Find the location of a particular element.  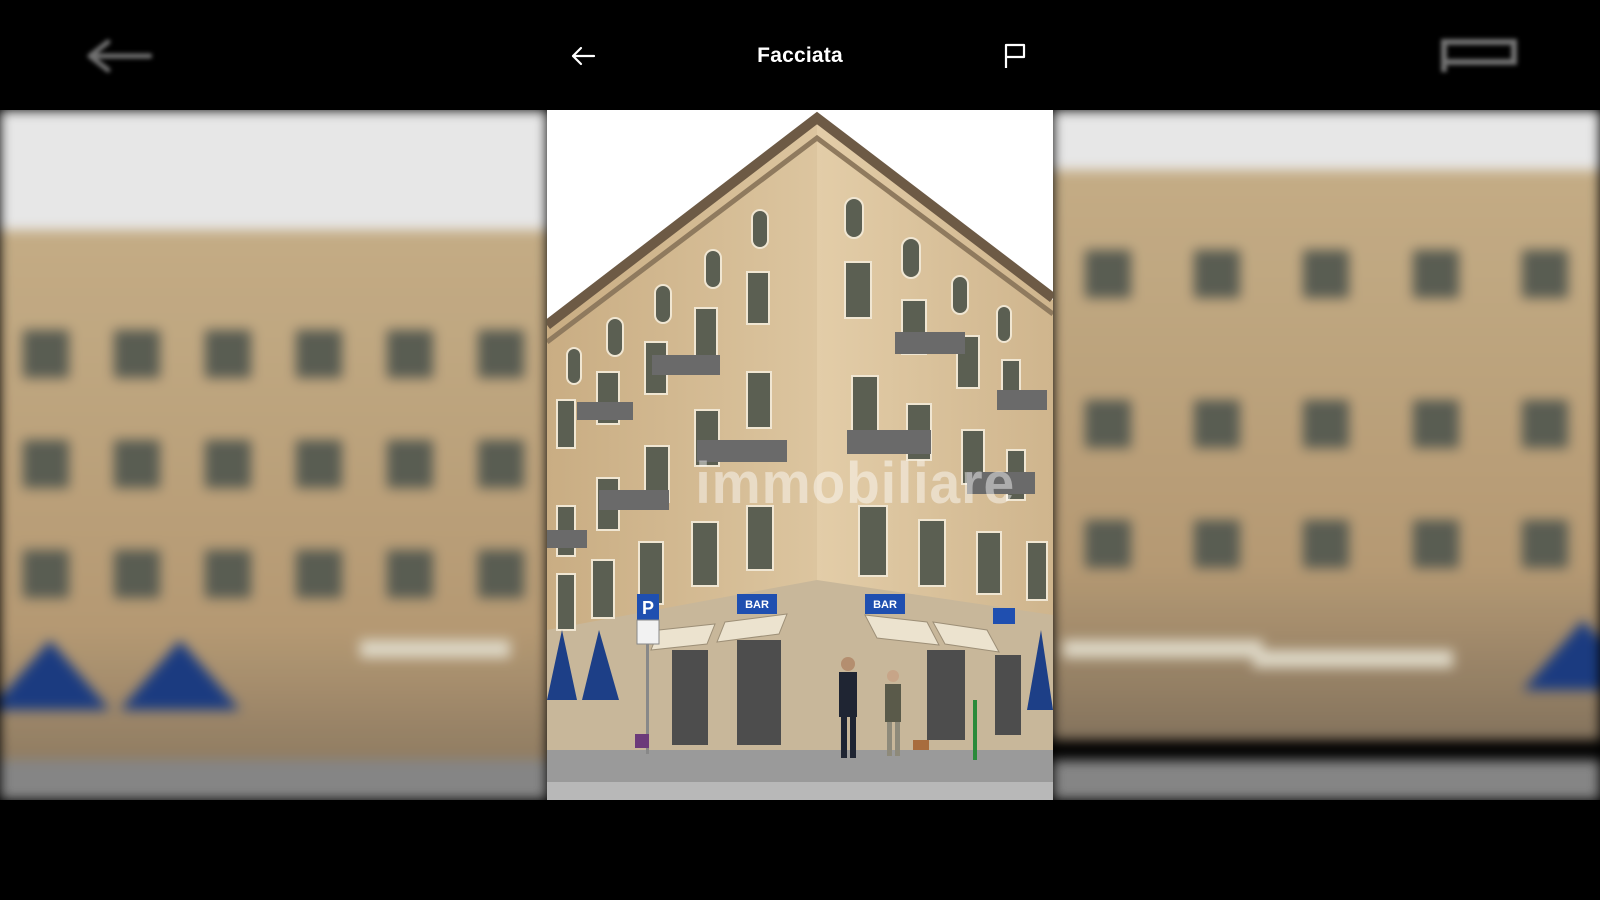

photo-title: Facciata is located at coordinates (800, 55).